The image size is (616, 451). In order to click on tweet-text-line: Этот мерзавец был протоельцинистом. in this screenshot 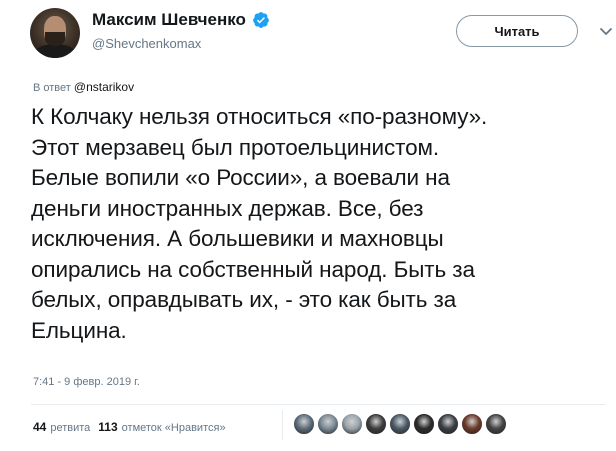, I will do `click(235, 147)`.